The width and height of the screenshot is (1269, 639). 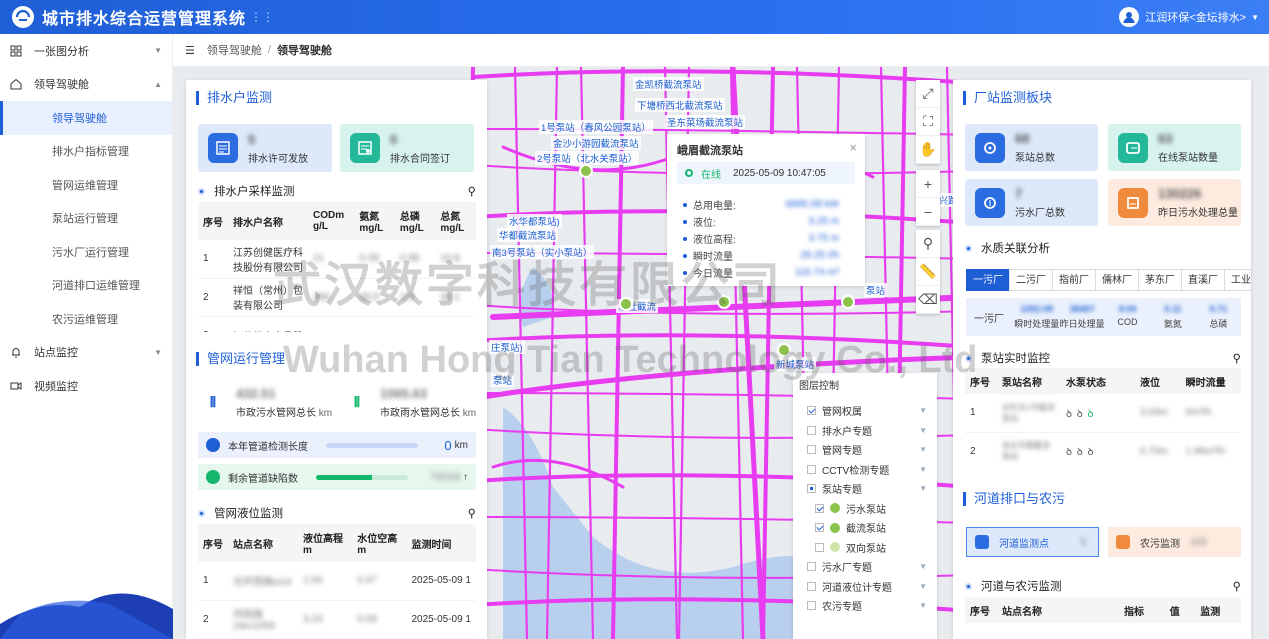 I want to click on table-row: 3江苏常丰食品股, so click(x=337, y=324).